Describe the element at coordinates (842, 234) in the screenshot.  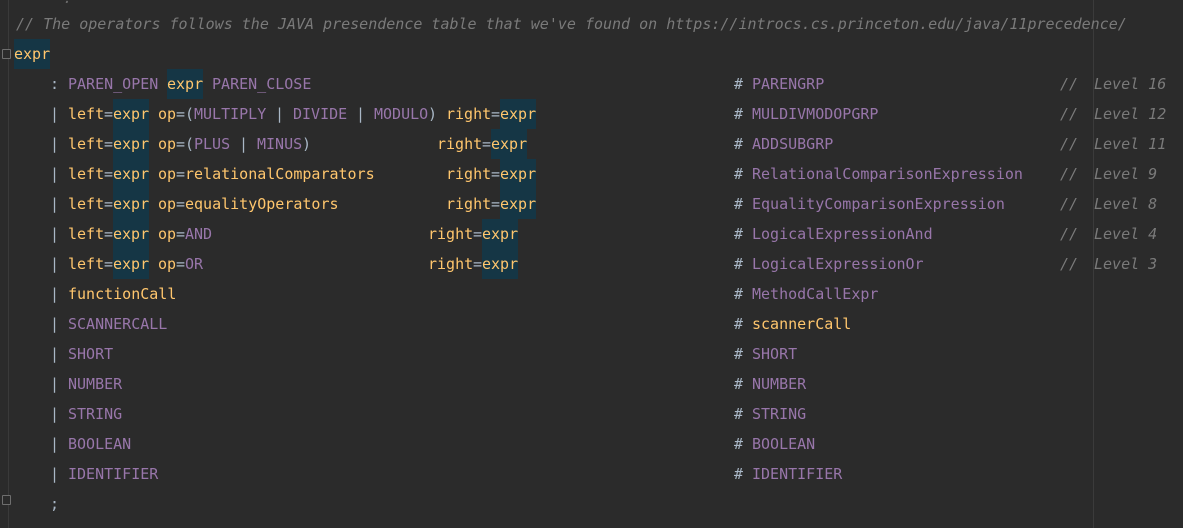
I see `alternative-label: LogicalExpressionAnd` at that location.